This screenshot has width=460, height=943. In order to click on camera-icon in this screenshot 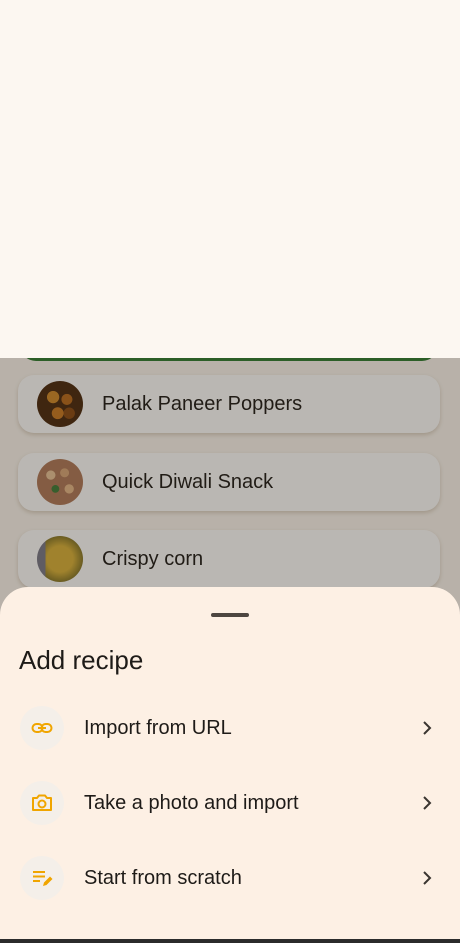, I will do `click(42, 803)`.